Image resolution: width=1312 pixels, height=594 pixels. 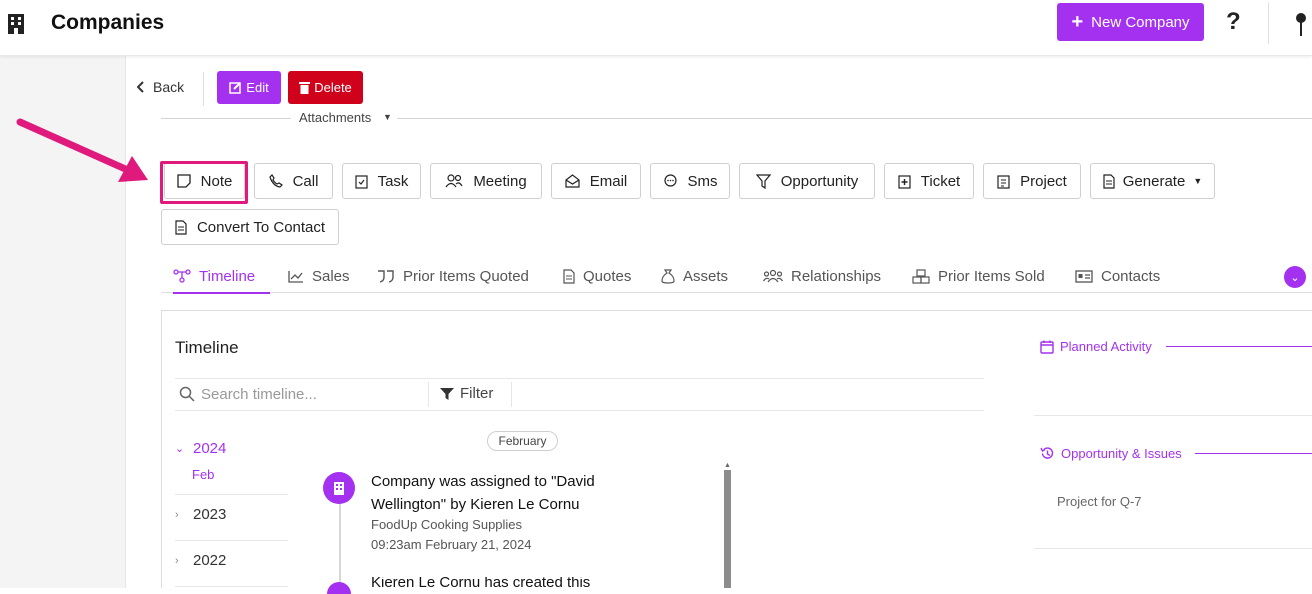 I want to click on tab-relationships: Relationships, so click(x=822, y=276).